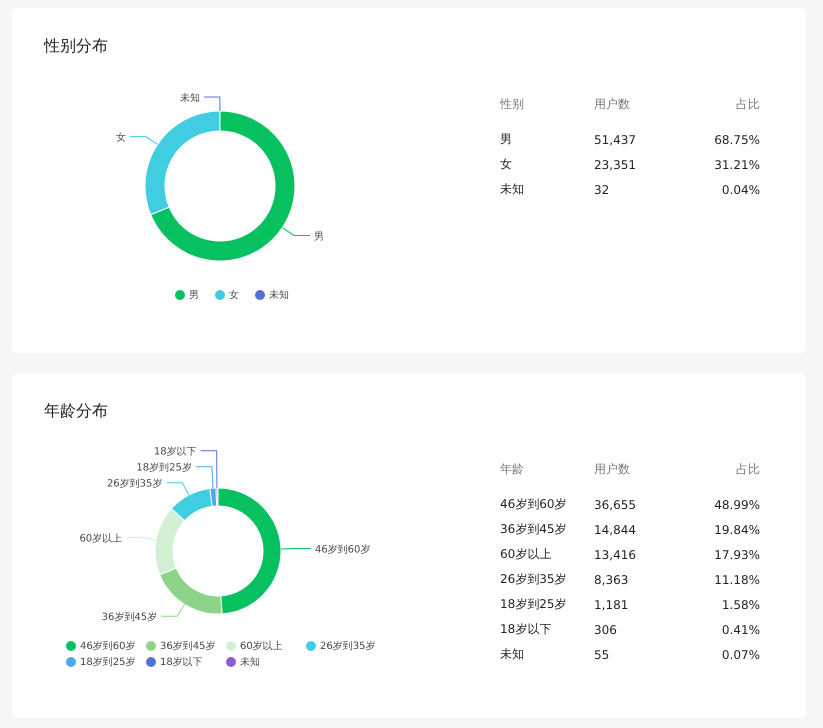 This screenshot has height=728, width=823. I want to click on slice-label: 未知, so click(190, 98).